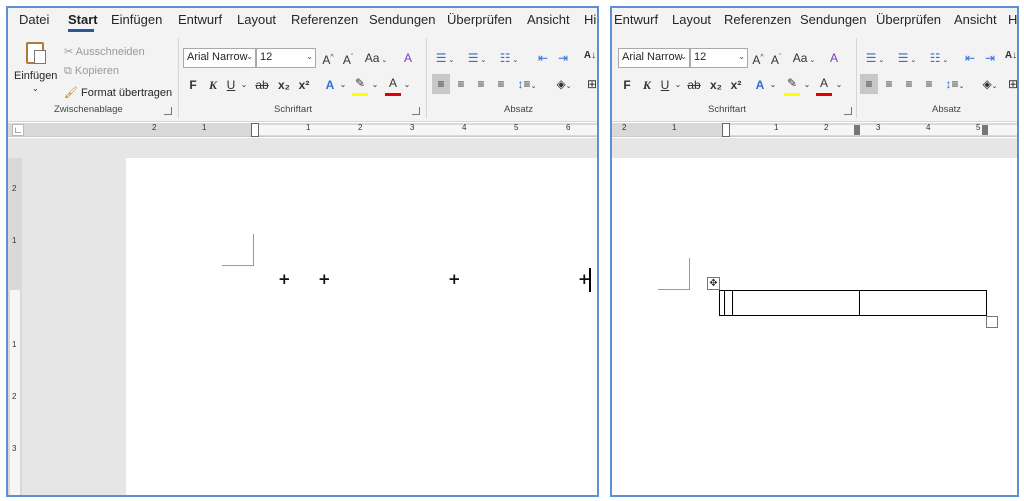 This screenshot has height=501, width=1024. I want to click on horizontal-ruler: 2 1 1 2 3 4 5, so click(814, 130).